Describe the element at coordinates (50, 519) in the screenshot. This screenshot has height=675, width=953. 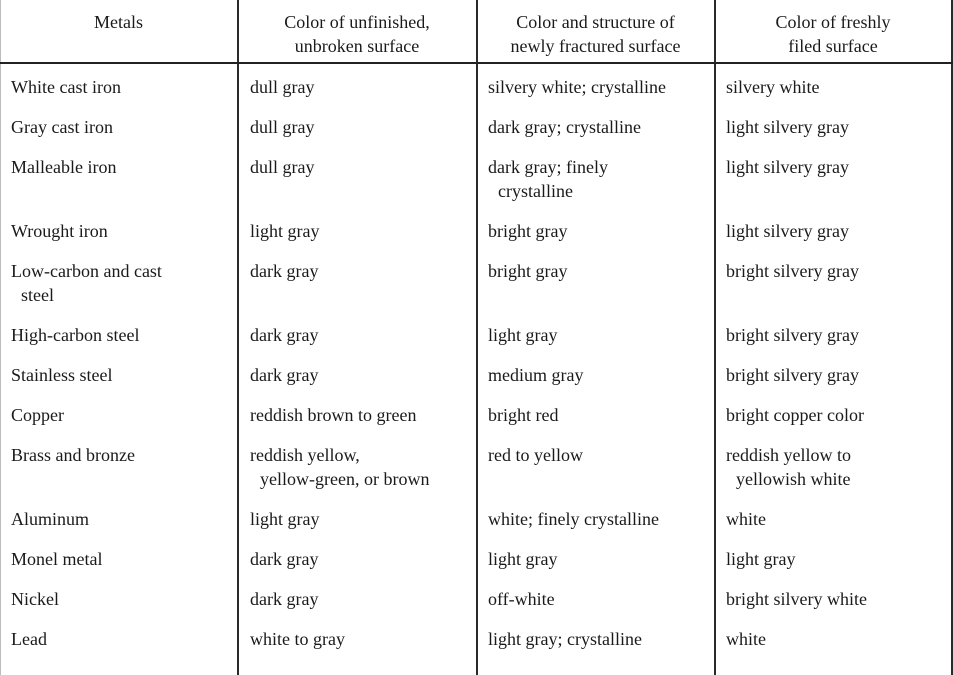
I see `cell-metal: Aluminum` at that location.